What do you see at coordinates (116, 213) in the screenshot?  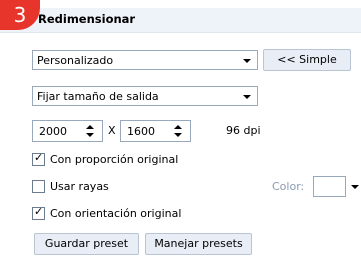 I see `keep-orientation-label: Con orientación original` at bounding box center [116, 213].